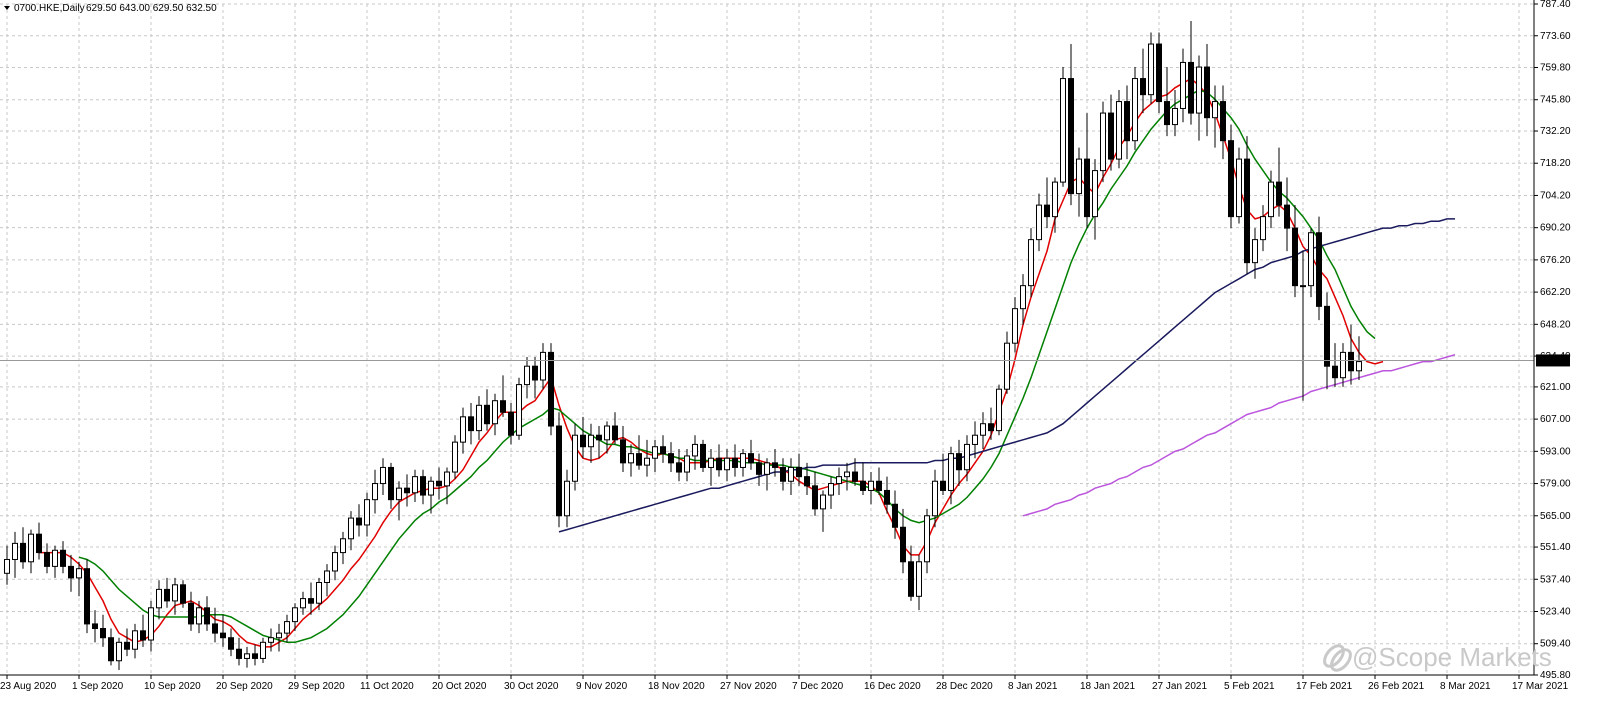 The width and height of the screenshot is (1624, 723). Describe the element at coordinates (387, 686) in the screenshot. I see `x-tick-label: 11 Oct 2020` at that location.